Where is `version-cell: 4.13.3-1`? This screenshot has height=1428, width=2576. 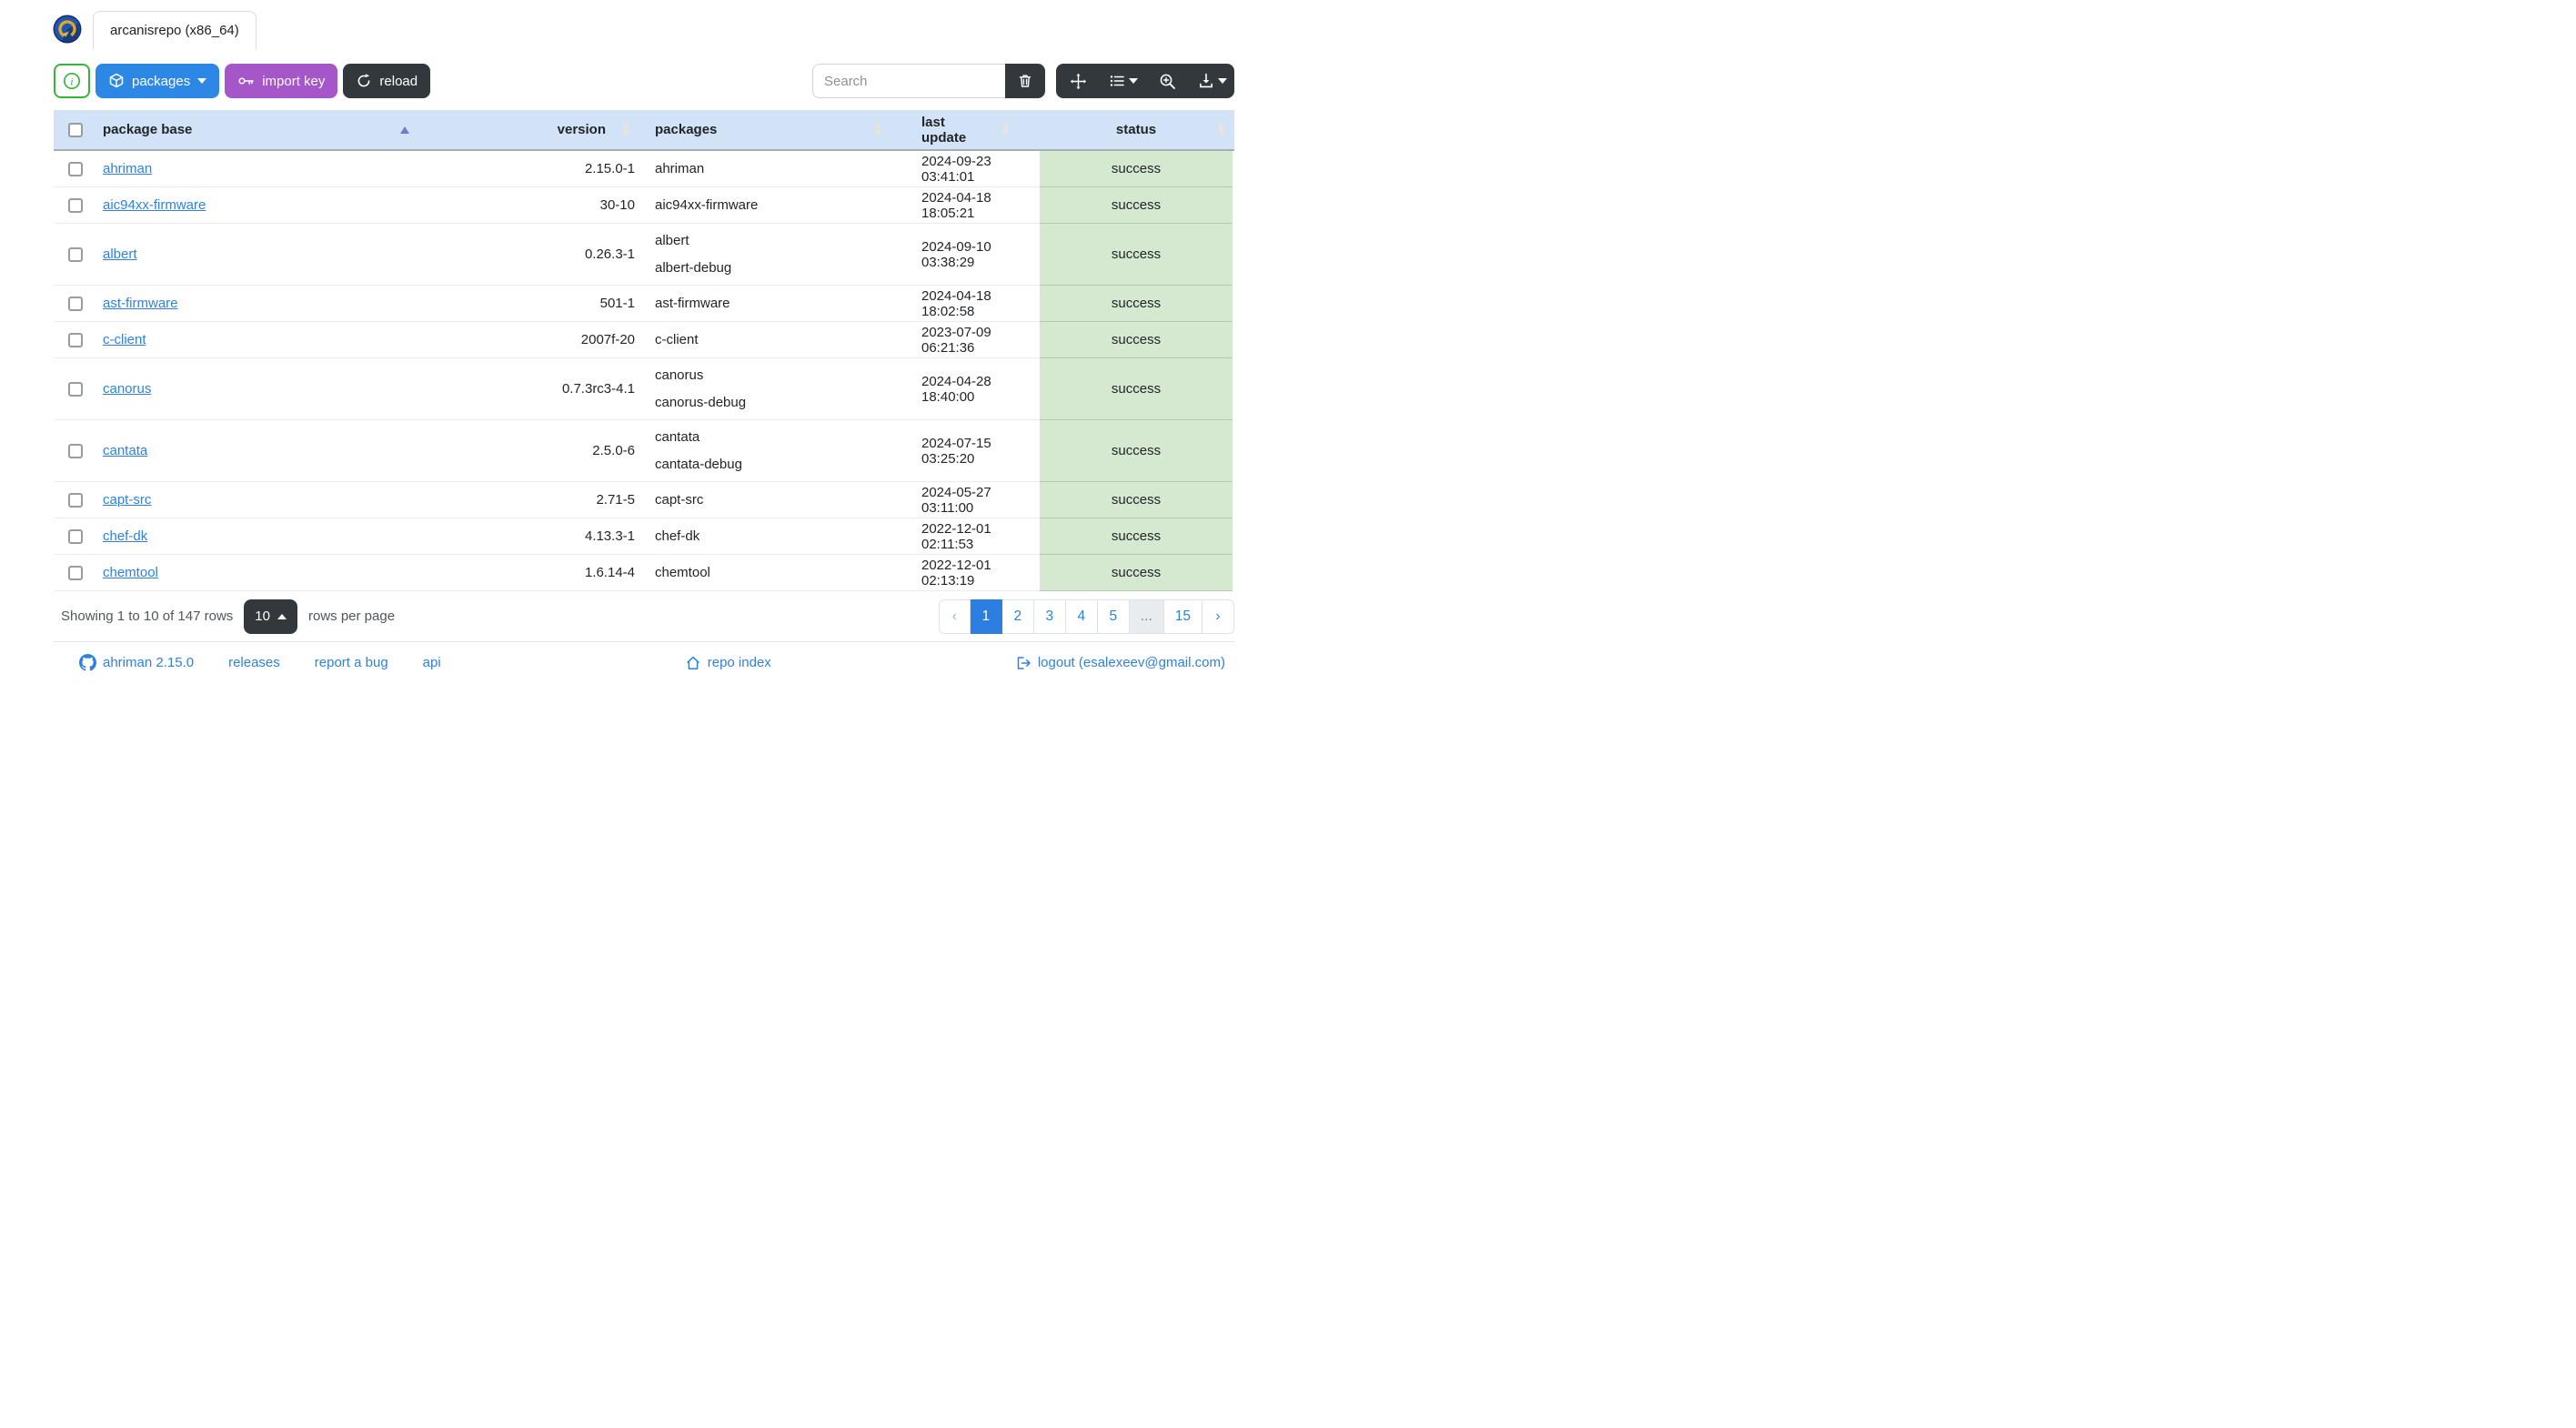 version-cell: 4.13.3-1 is located at coordinates (540, 537).